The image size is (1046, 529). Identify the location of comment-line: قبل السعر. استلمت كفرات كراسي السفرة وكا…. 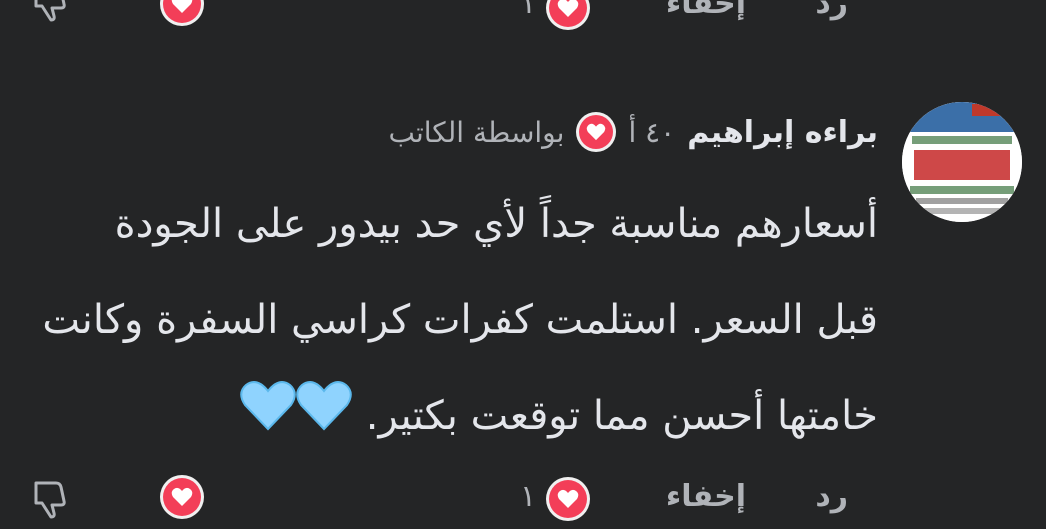
(460, 320).